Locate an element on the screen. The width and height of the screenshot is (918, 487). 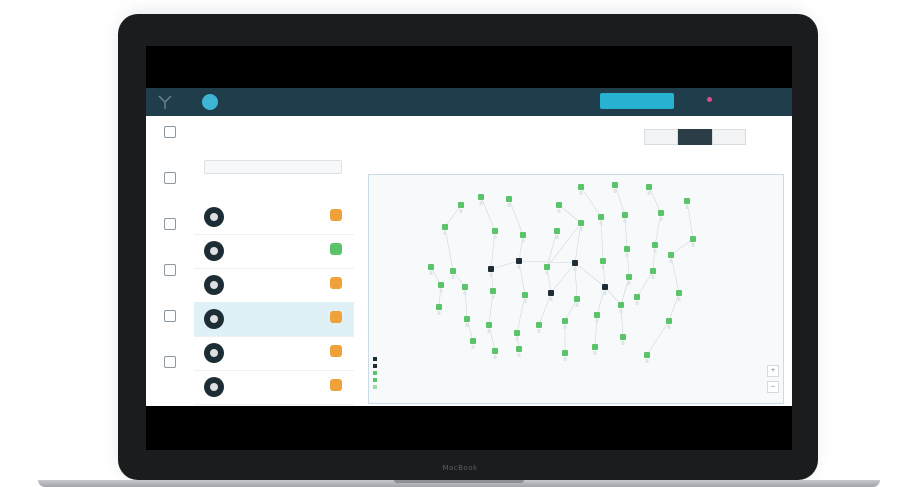
list-item-selected is located at coordinates (274, 319).